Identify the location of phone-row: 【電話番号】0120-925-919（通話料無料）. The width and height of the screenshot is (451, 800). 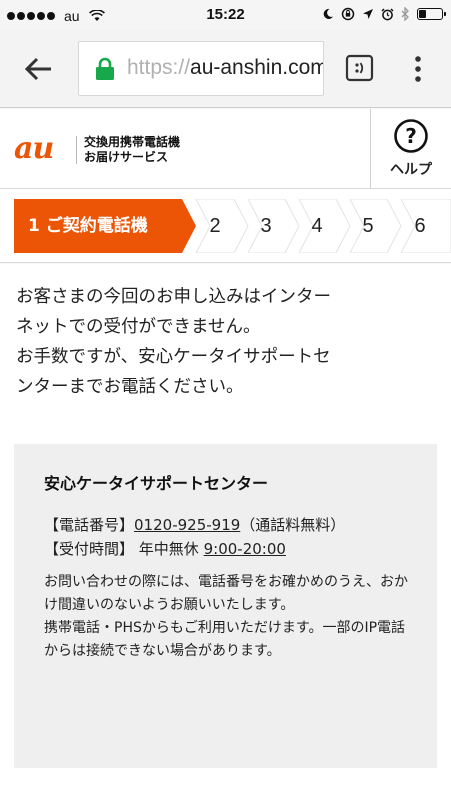
(230, 525).